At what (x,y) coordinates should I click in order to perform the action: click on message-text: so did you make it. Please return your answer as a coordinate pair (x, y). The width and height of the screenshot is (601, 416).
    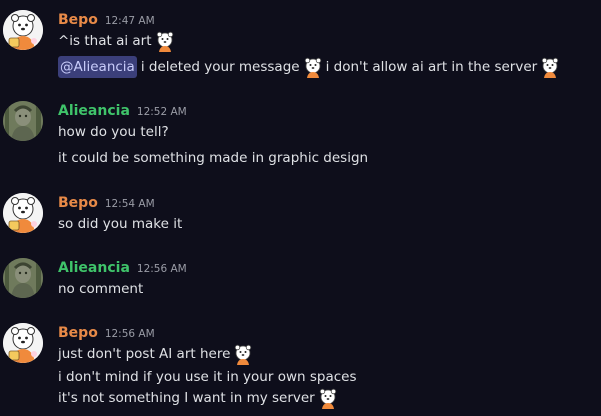
    Looking at the image, I should click on (120, 224).